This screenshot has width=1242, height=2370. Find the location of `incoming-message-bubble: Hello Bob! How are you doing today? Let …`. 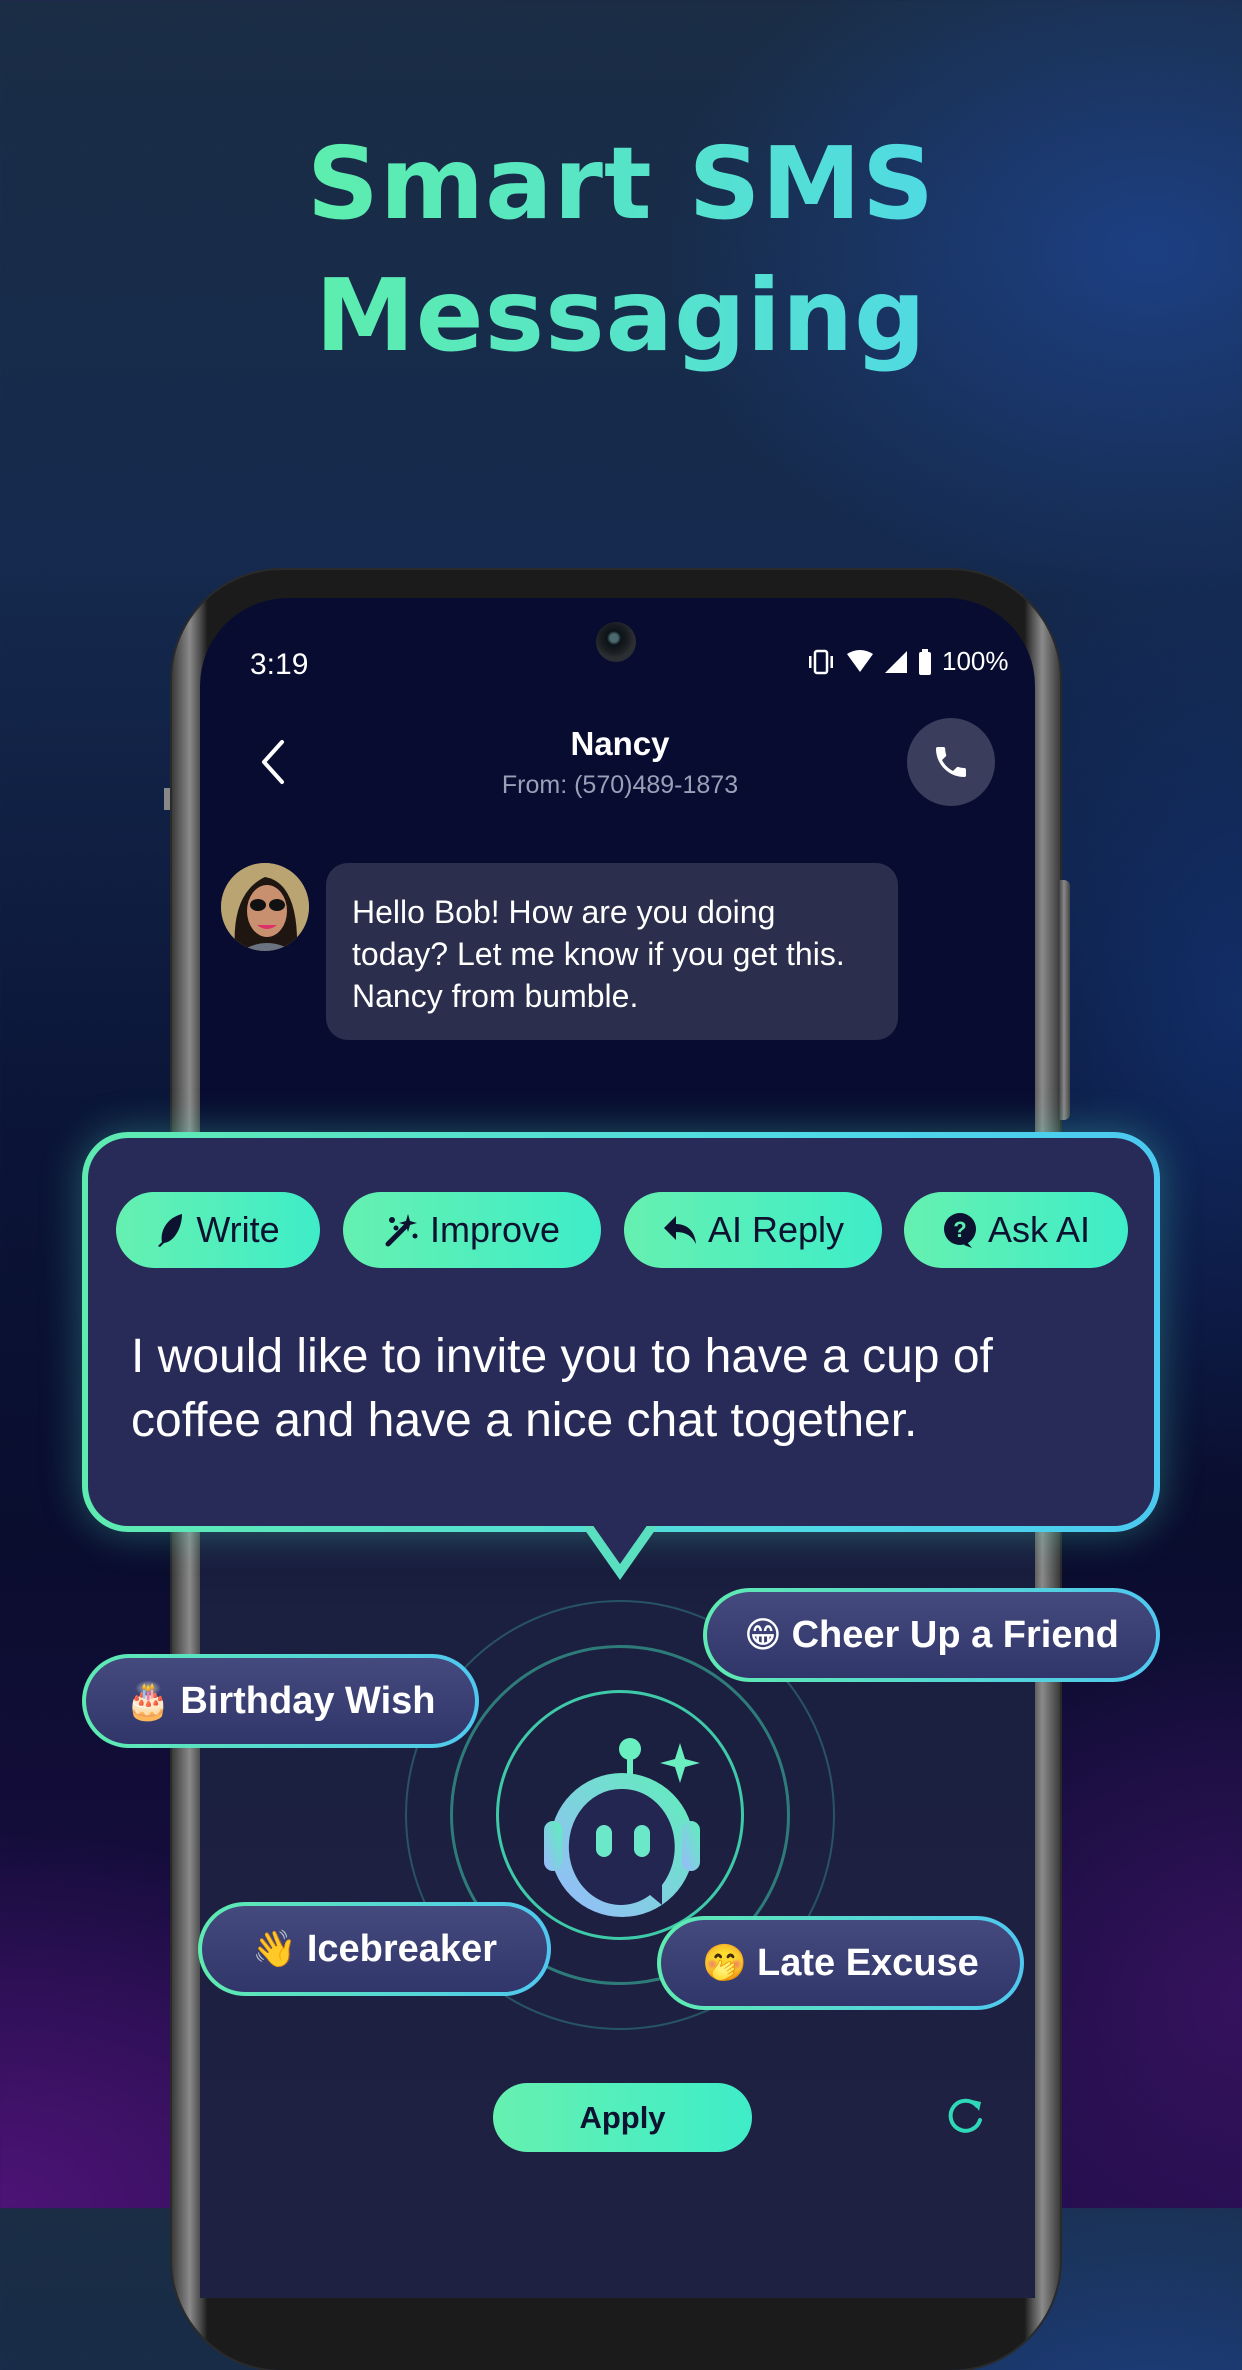

incoming-message-bubble: Hello Bob! How are you doing today? Let … is located at coordinates (612, 951).